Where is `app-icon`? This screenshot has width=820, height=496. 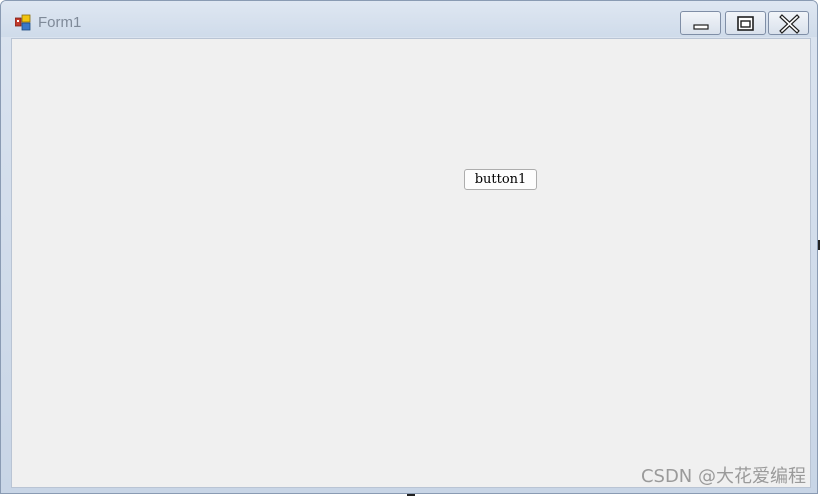
app-icon is located at coordinates (23, 22).